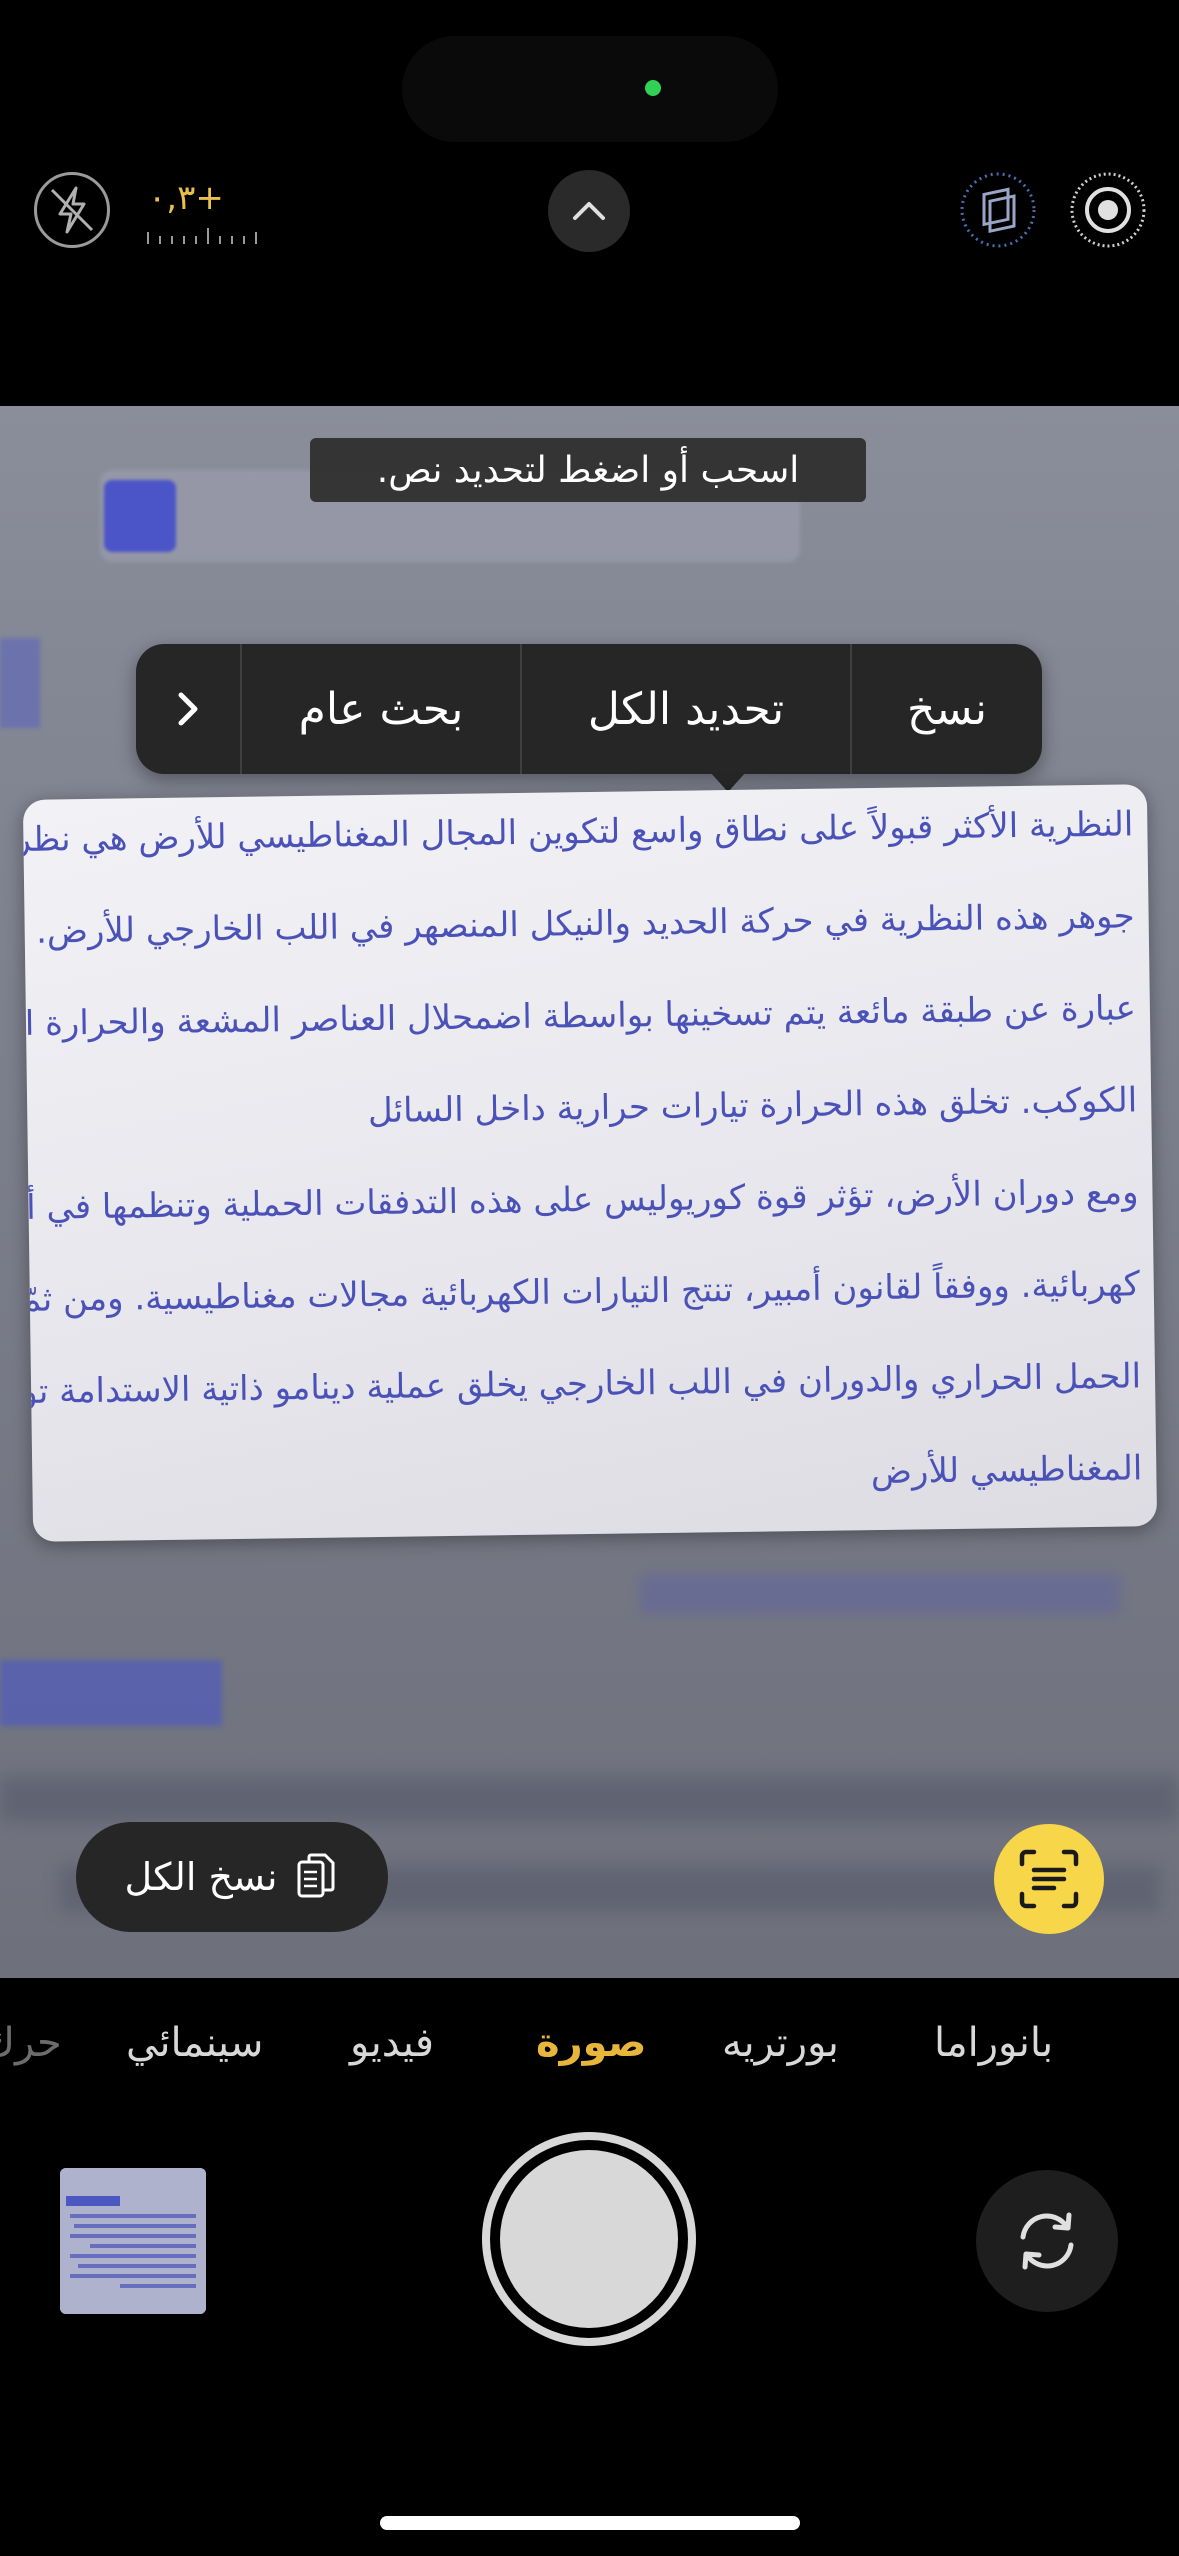  I want to click on exposure-scale, so click(202, 236).